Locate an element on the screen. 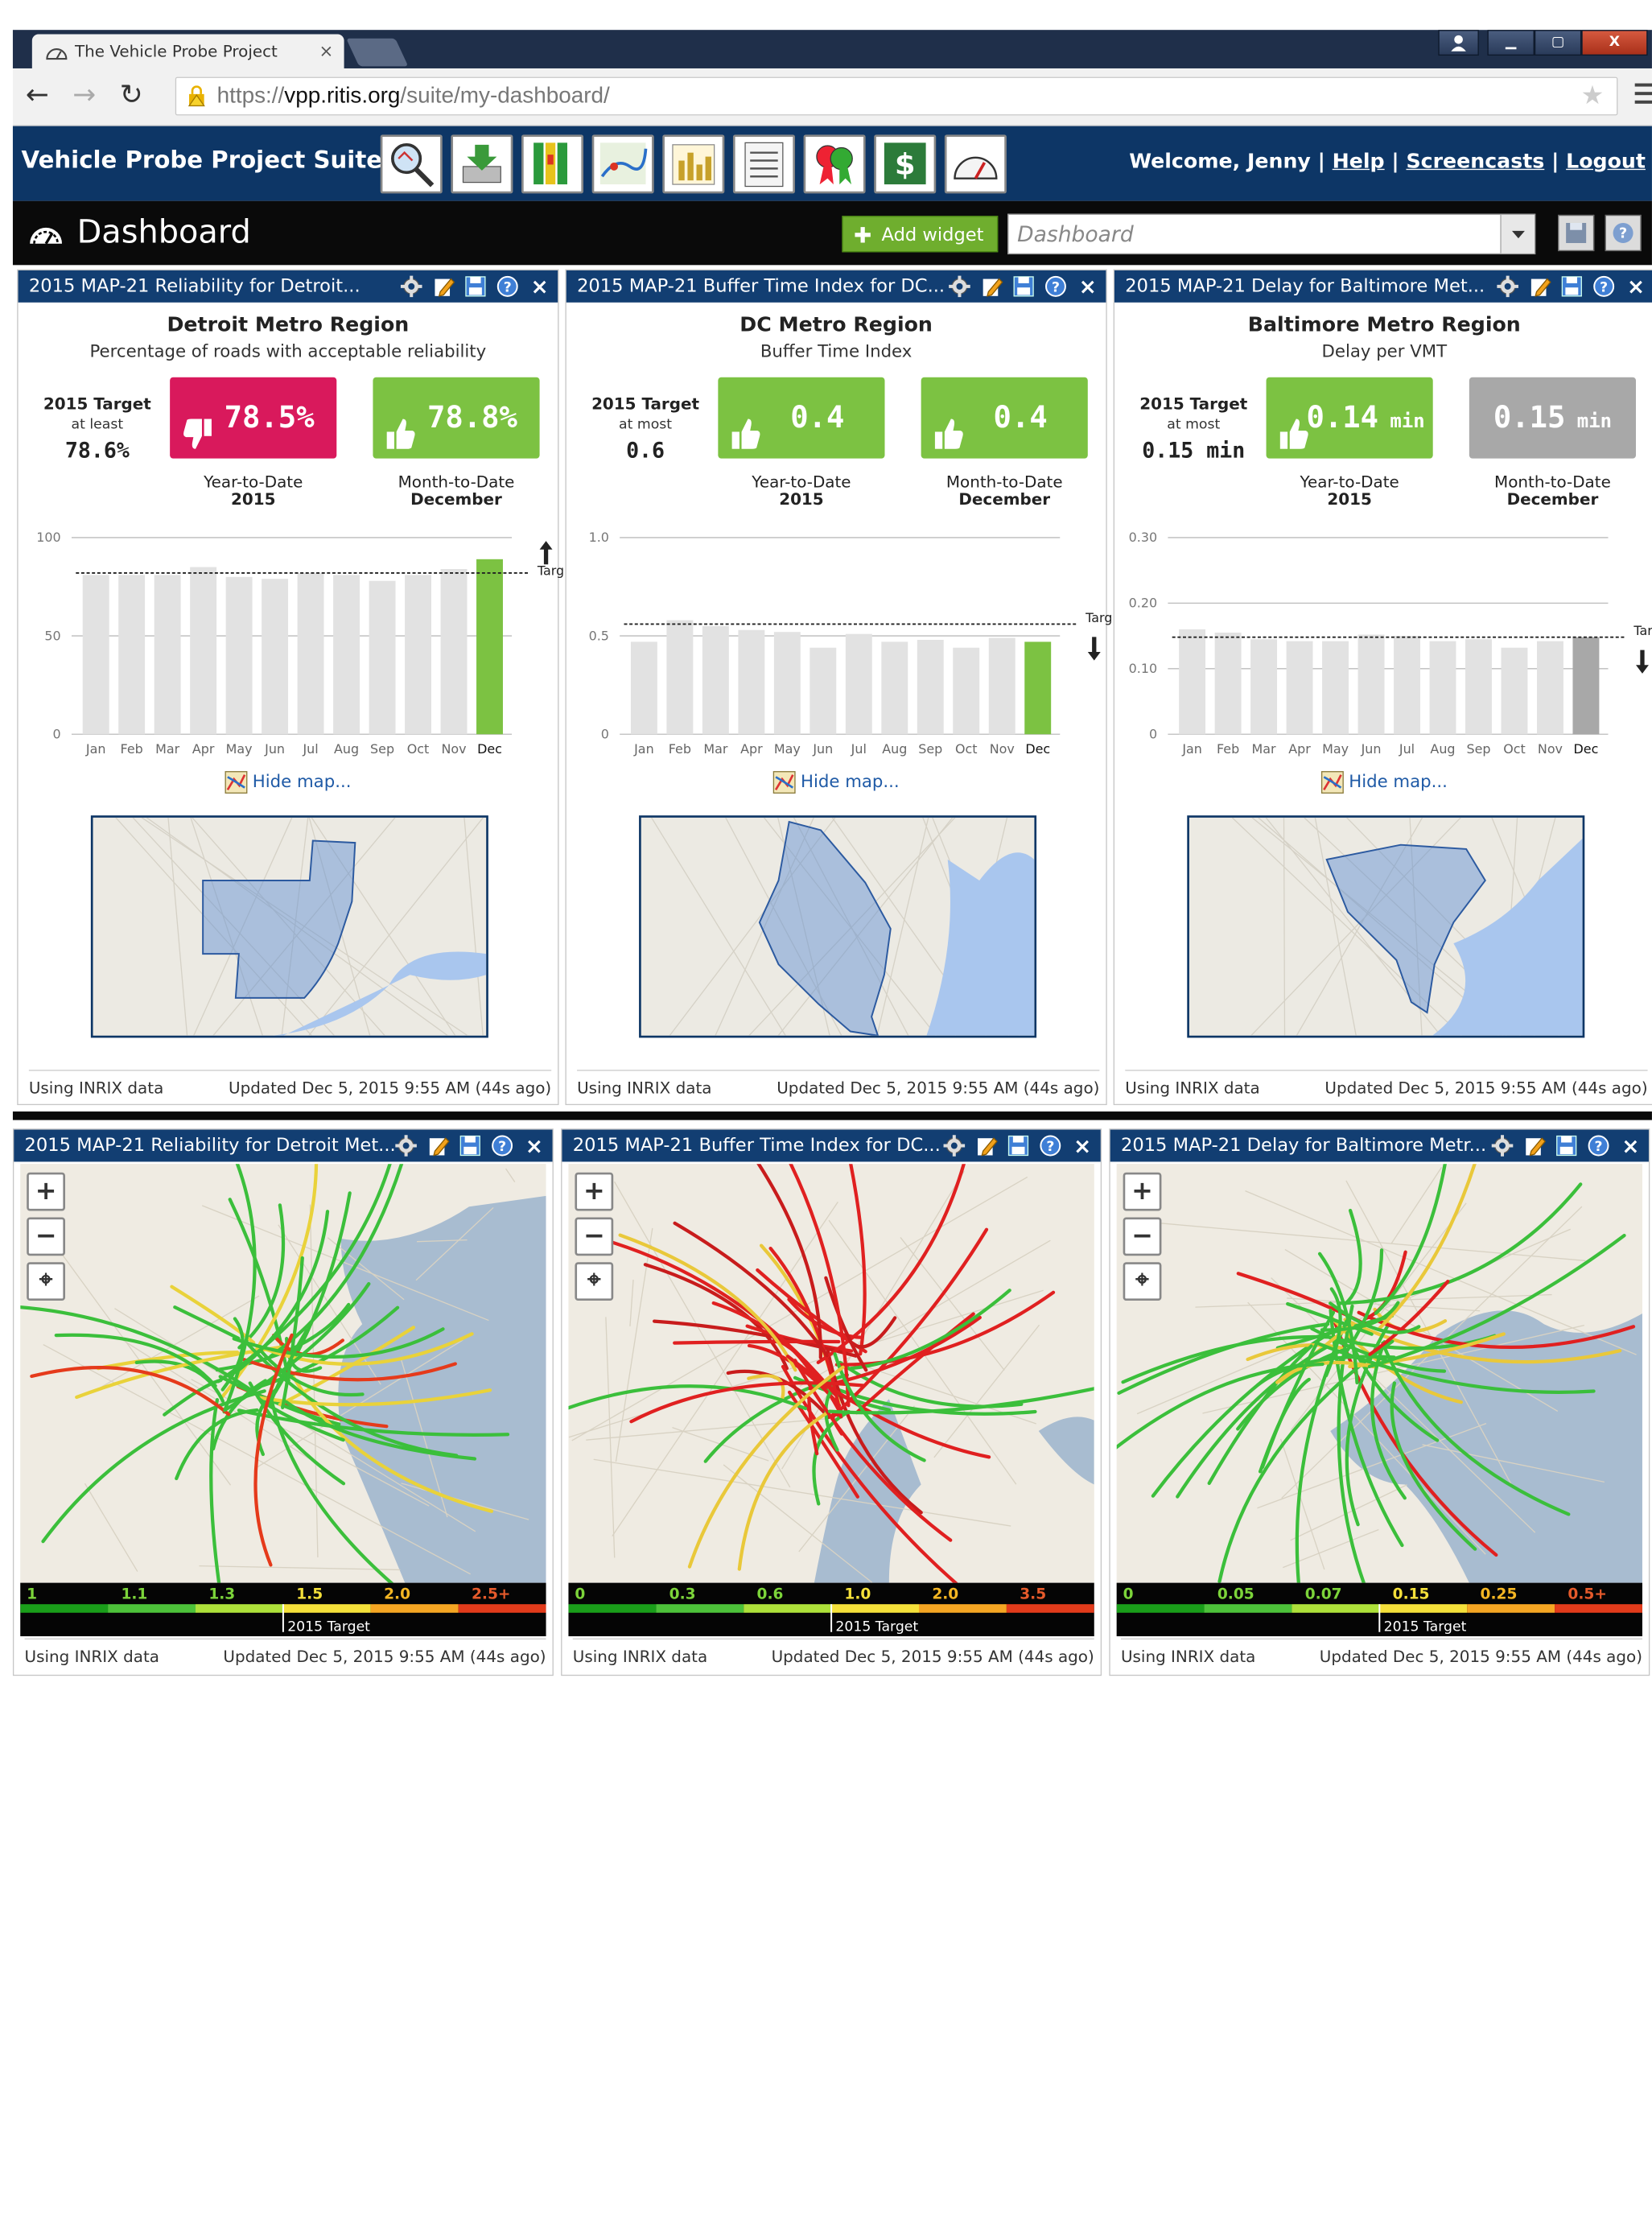 The image size is (1652, 2227). download-tool-icon is located at coordinates (482, 163).